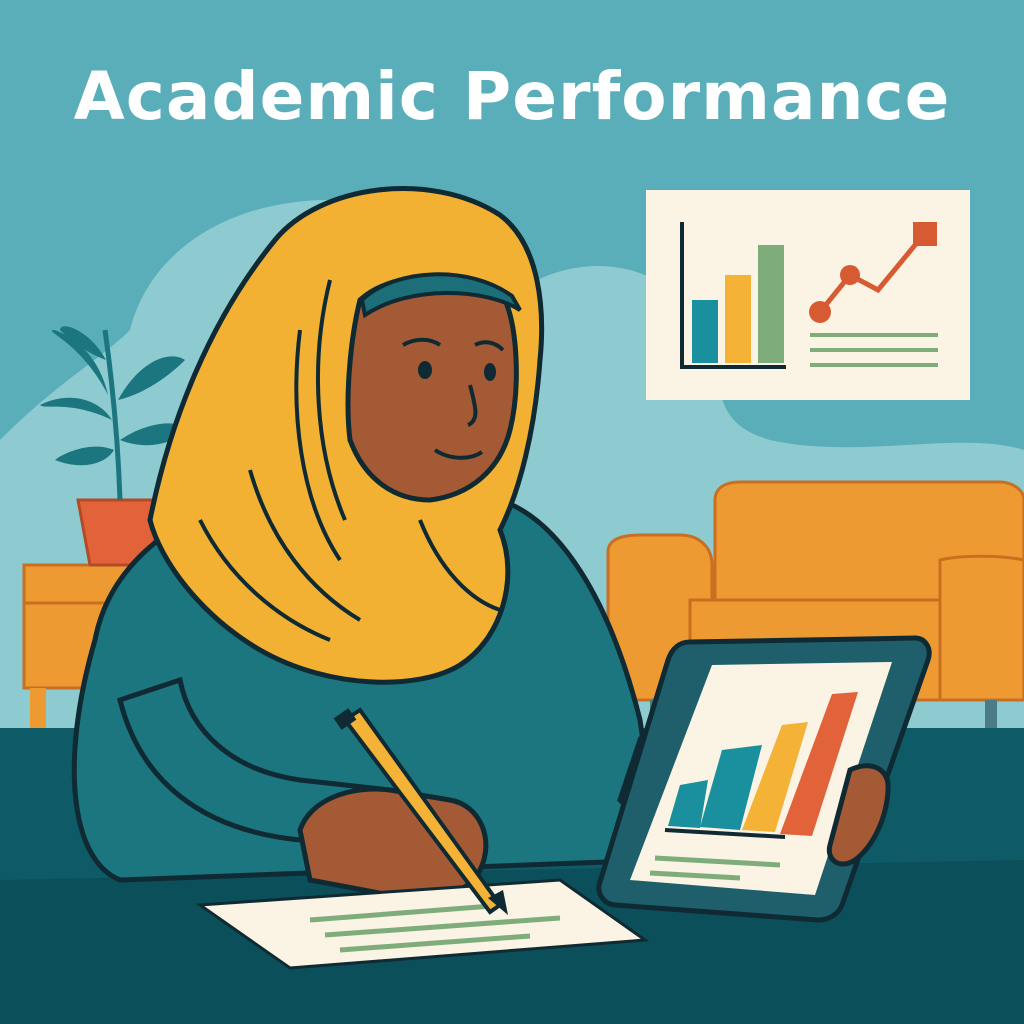 Image resolution: width=1024 pixels, height=1024 pixels. What do you see at coordinates (808, 295) in the screenshot?
I see `wall-chart-poster` at bounding box center [808, 295].